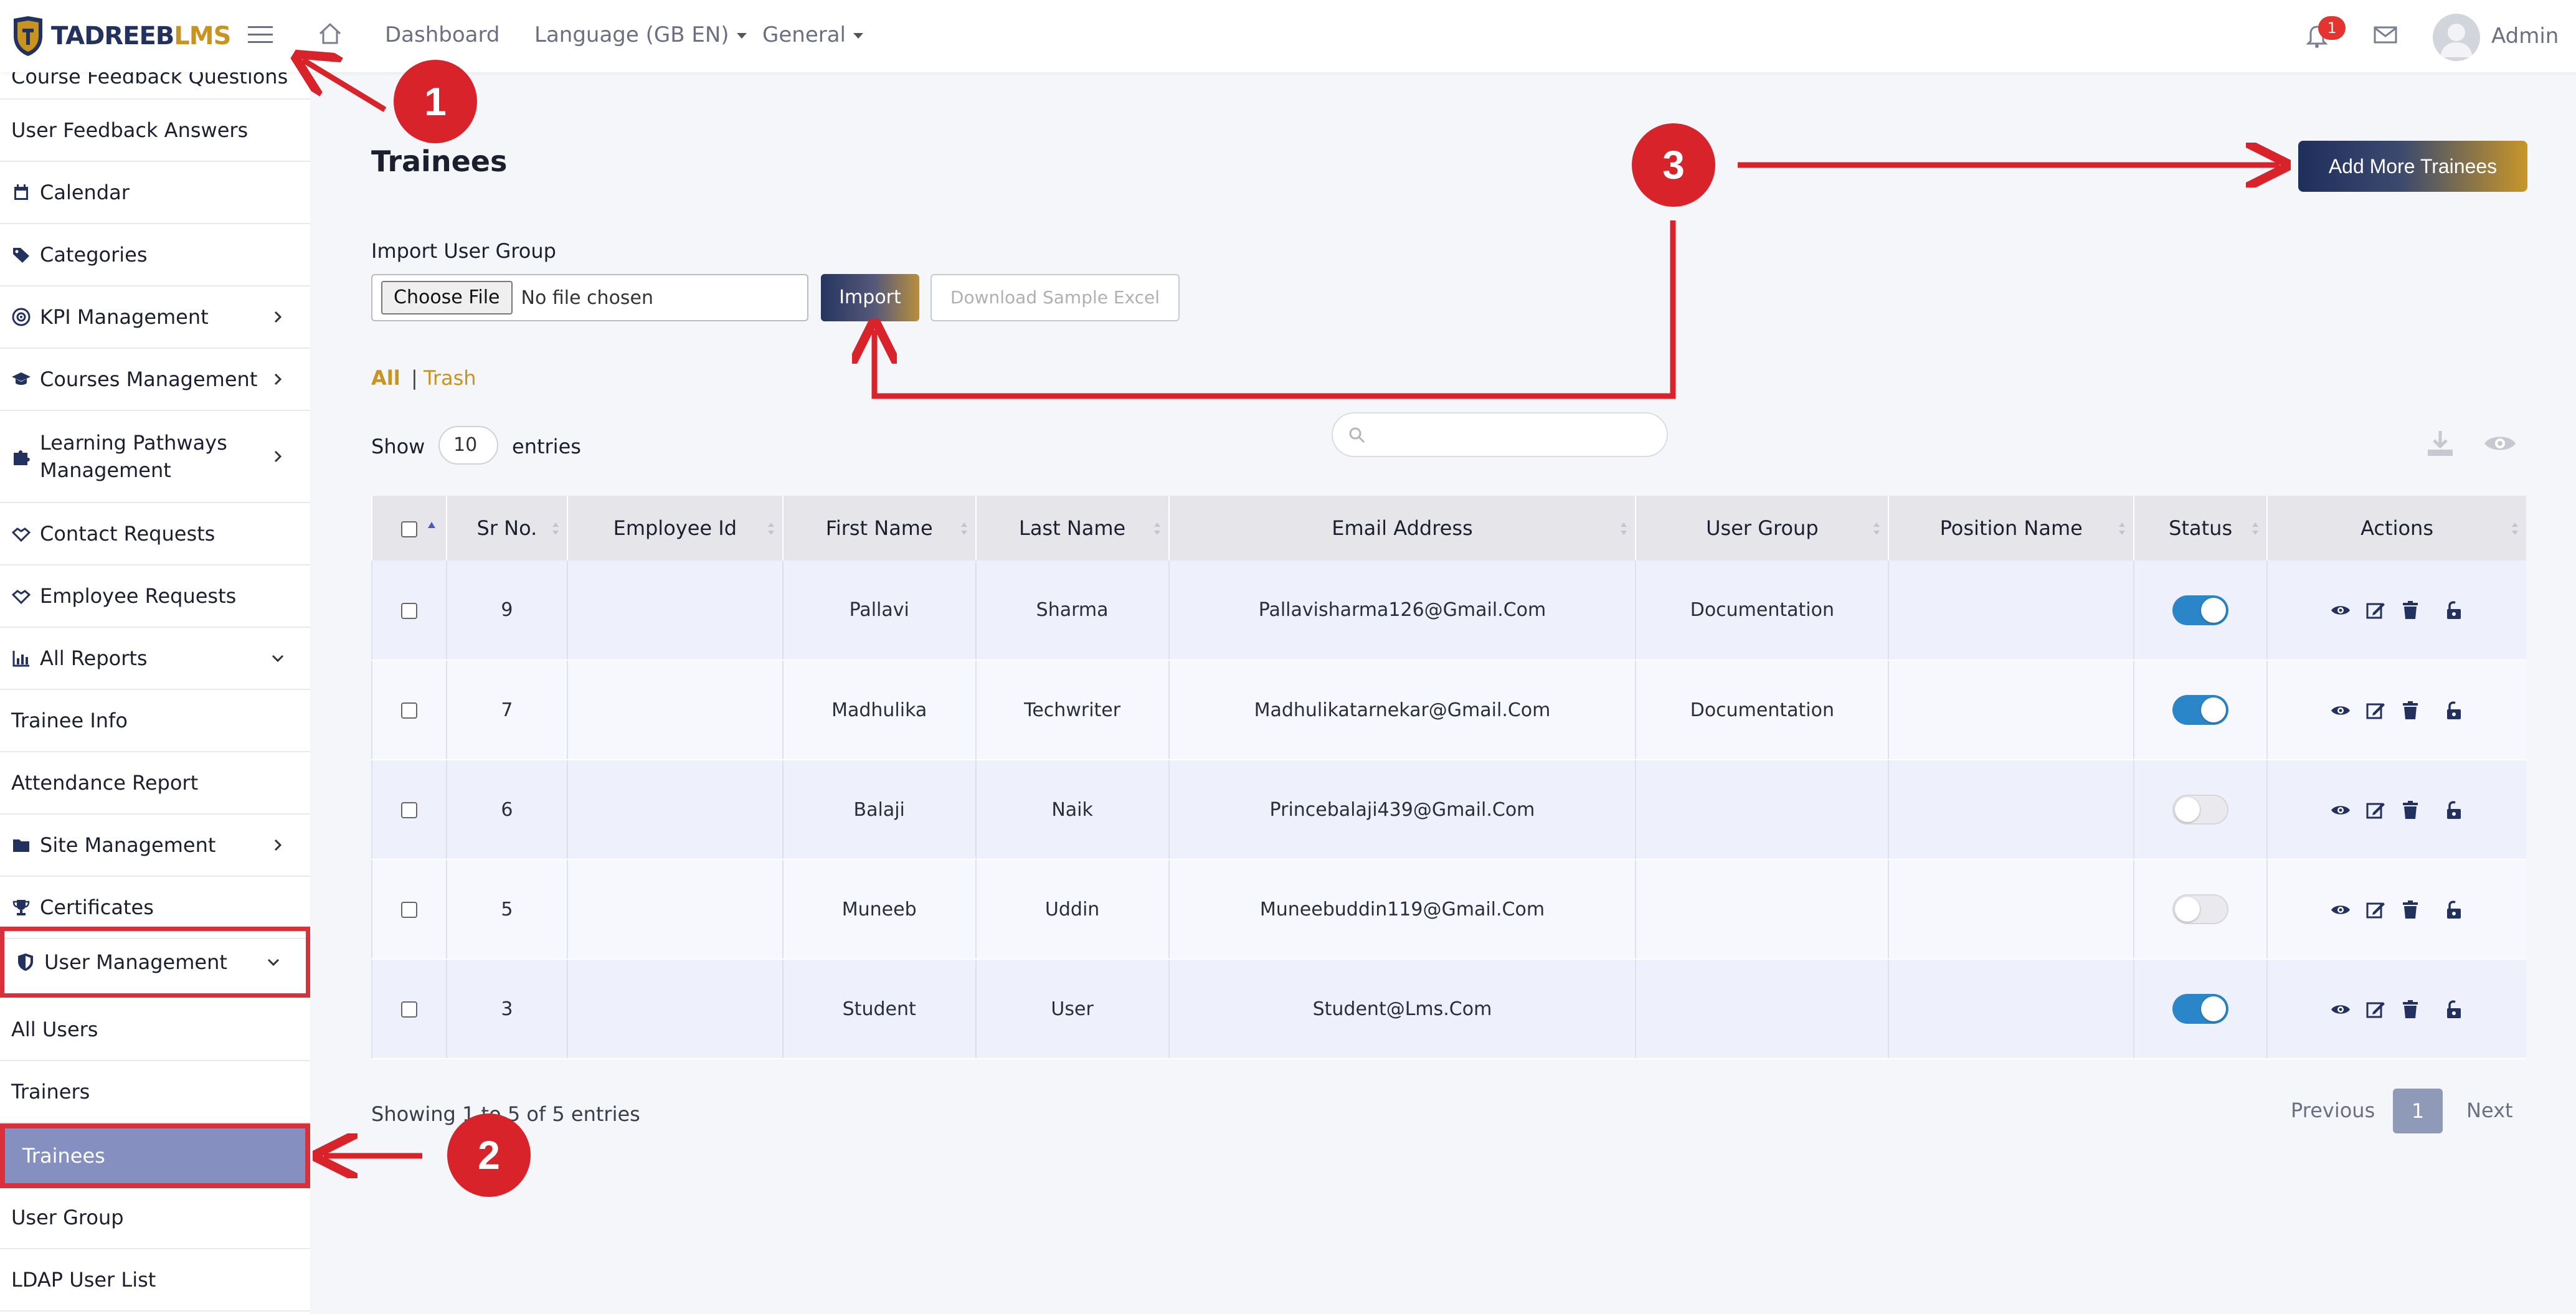  I want to click on logo: TADREEBLMS, so click(121, 36).